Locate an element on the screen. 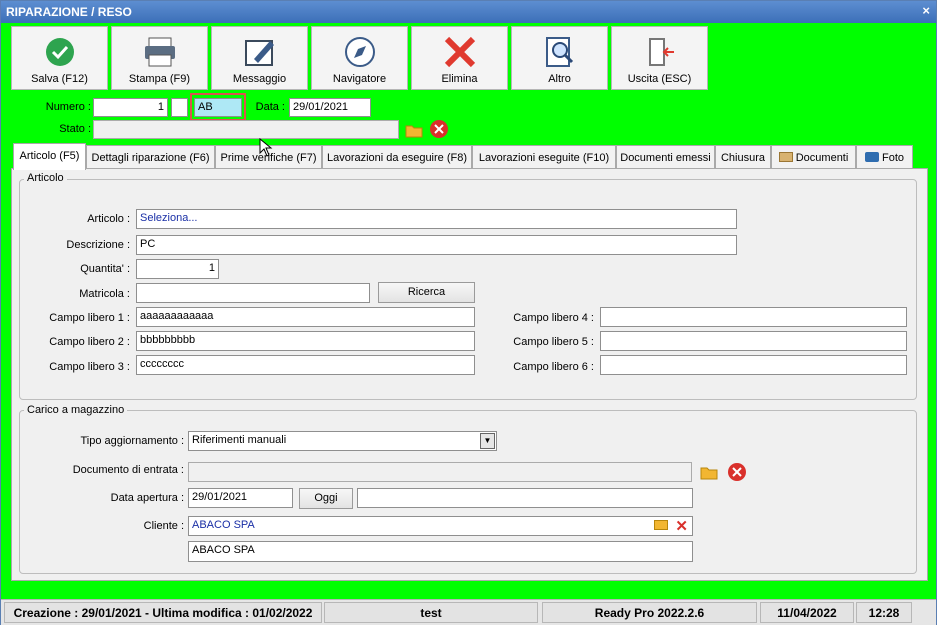 The width and height of the screenshot is (937, 625). matricola-label: Matricola : is located at coordinates (104, 294).